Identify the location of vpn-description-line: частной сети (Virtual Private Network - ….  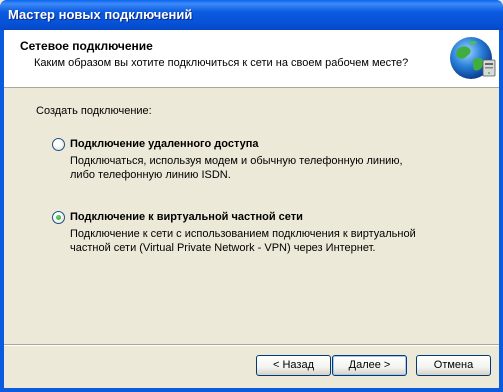
(223, 248).